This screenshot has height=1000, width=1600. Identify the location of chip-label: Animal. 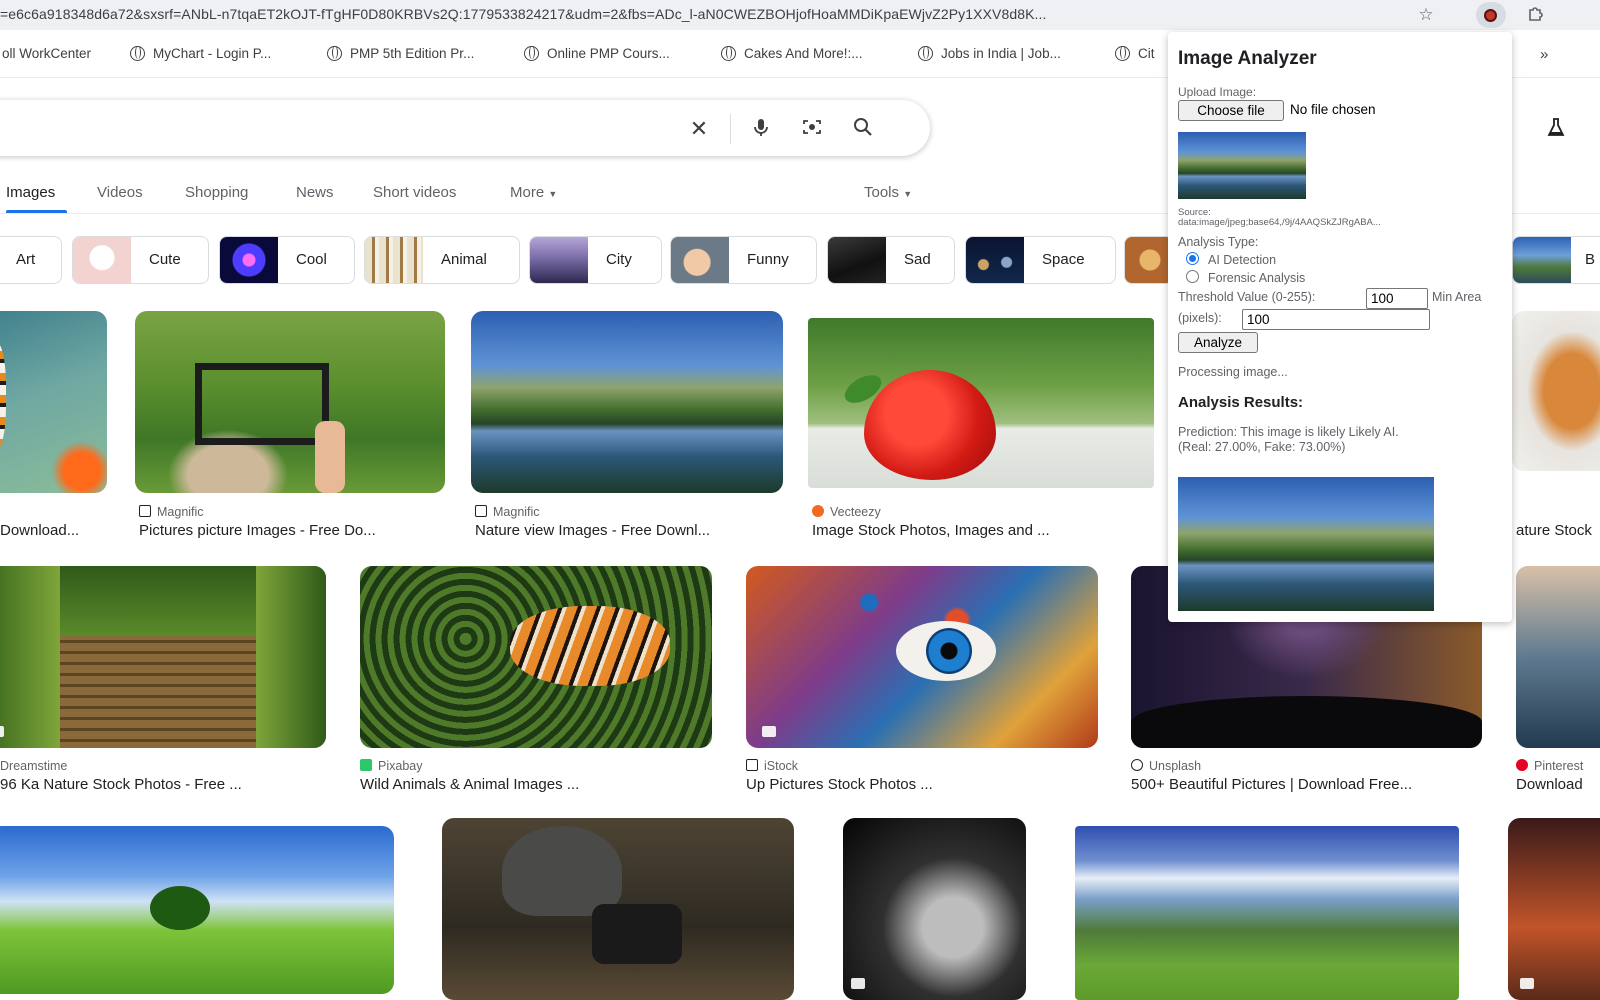
(464, 259).